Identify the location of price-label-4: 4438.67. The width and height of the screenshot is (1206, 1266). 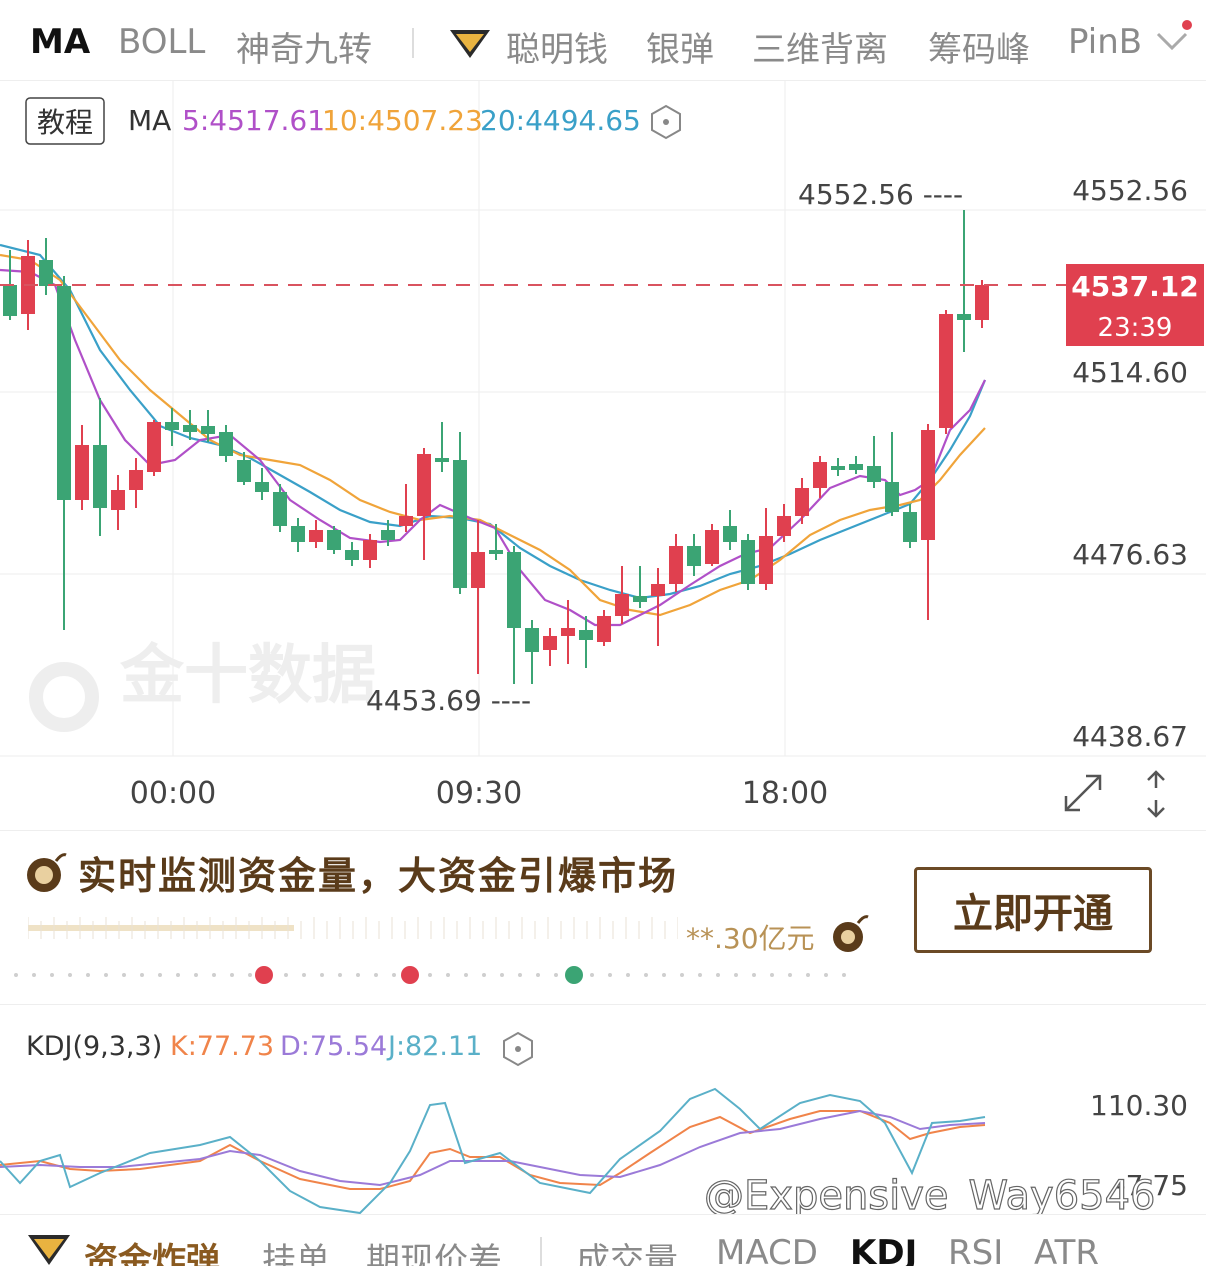
(1130, 736).